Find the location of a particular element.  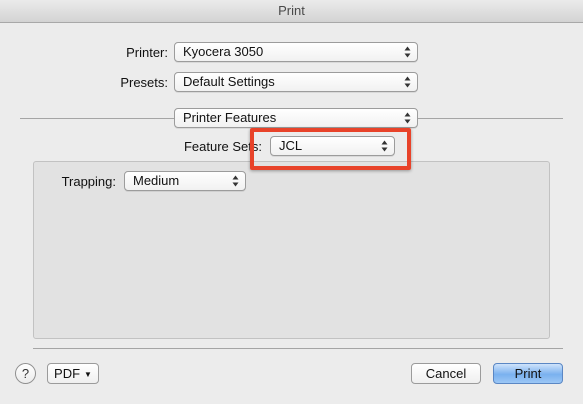

help-button: ? is located at coordinates (25, 373).